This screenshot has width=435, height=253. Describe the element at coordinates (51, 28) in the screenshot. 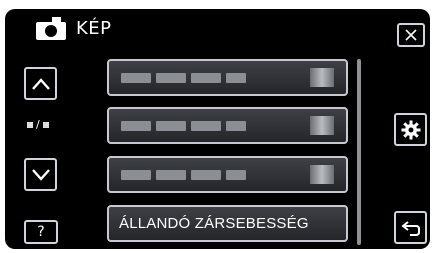

I see `camera-icon` at that location.